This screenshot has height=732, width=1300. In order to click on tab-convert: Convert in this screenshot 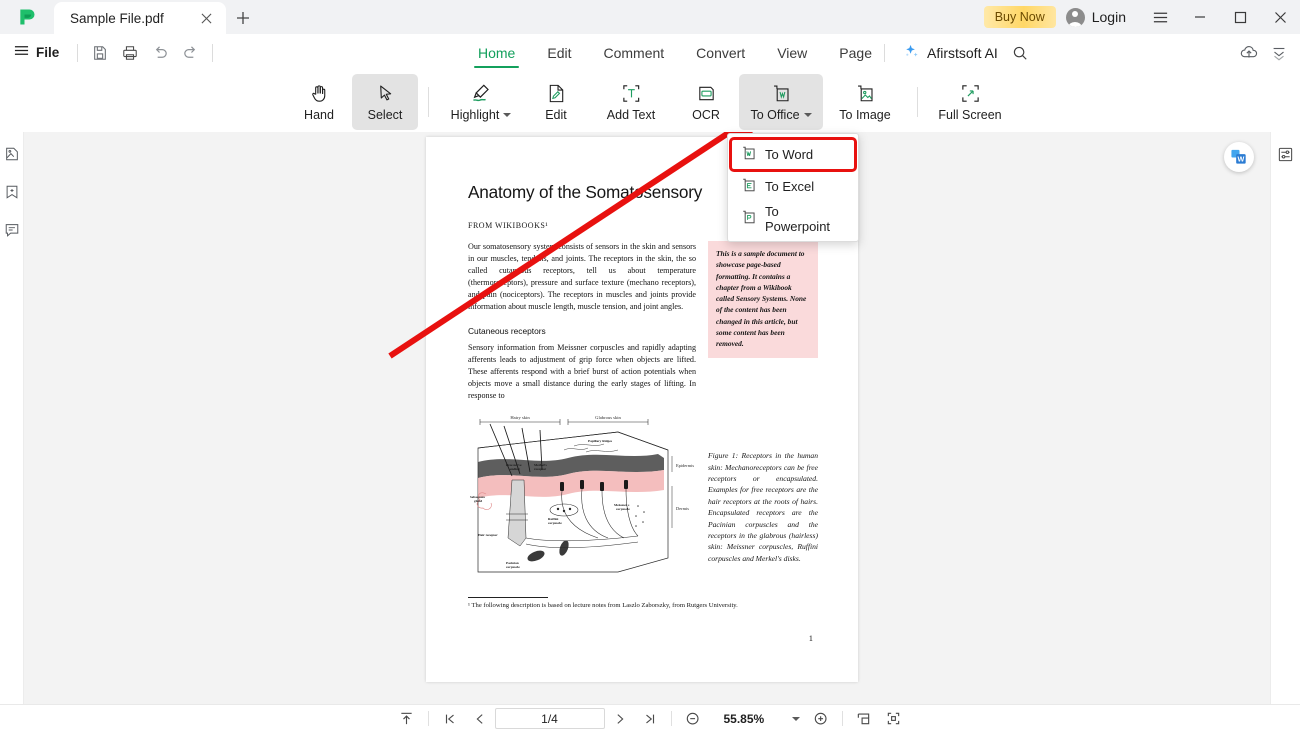, I will do `click(720, 53)`.